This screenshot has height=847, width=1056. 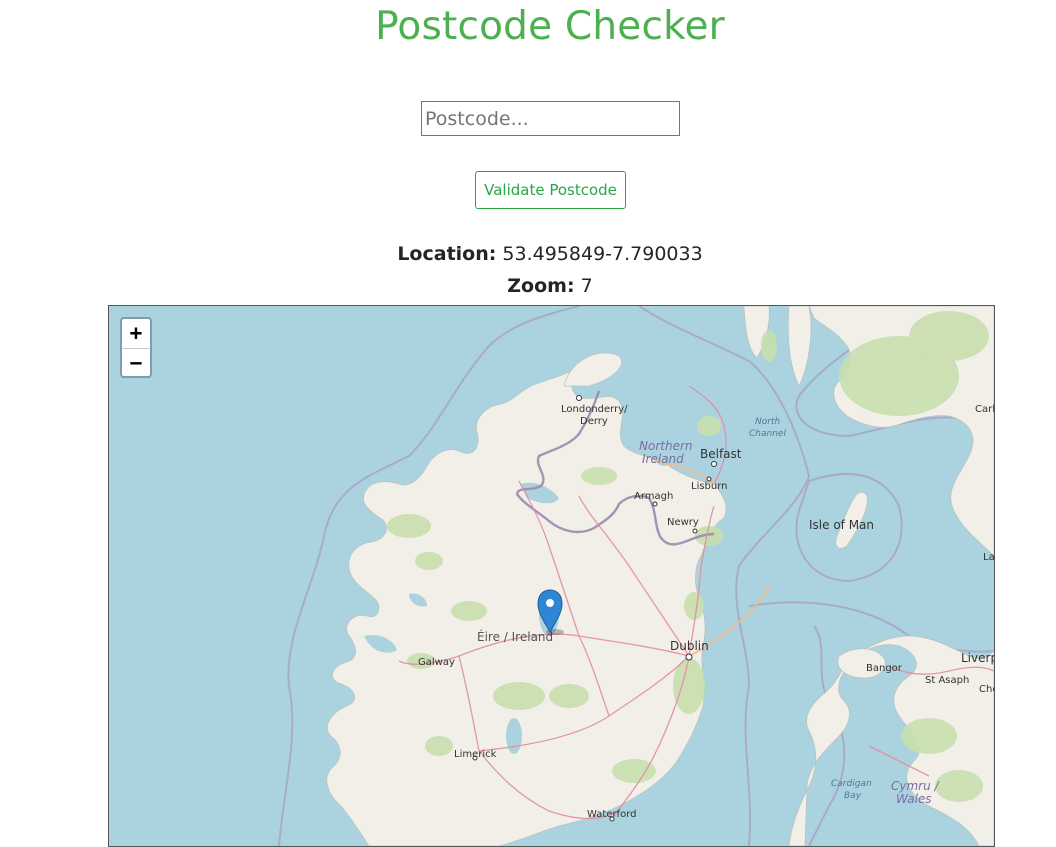 I want to click on map-label-limerick: Limerick, so click(x=475, y=754).